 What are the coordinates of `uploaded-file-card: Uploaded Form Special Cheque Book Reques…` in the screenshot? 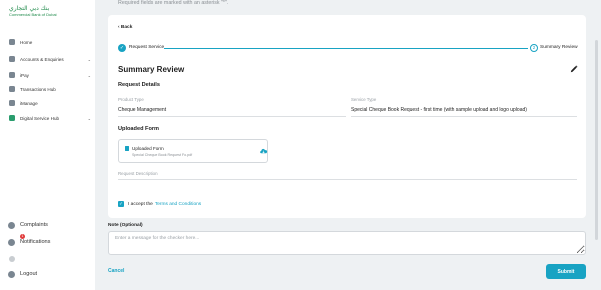 It's located at (193, 151).